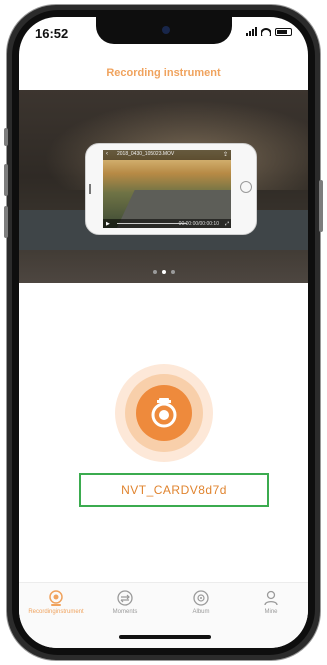 This screenshot has height=665, width=327. Describe the element at coordinates (283, 32) in the screenshot. I see `battery-icon` at that location.